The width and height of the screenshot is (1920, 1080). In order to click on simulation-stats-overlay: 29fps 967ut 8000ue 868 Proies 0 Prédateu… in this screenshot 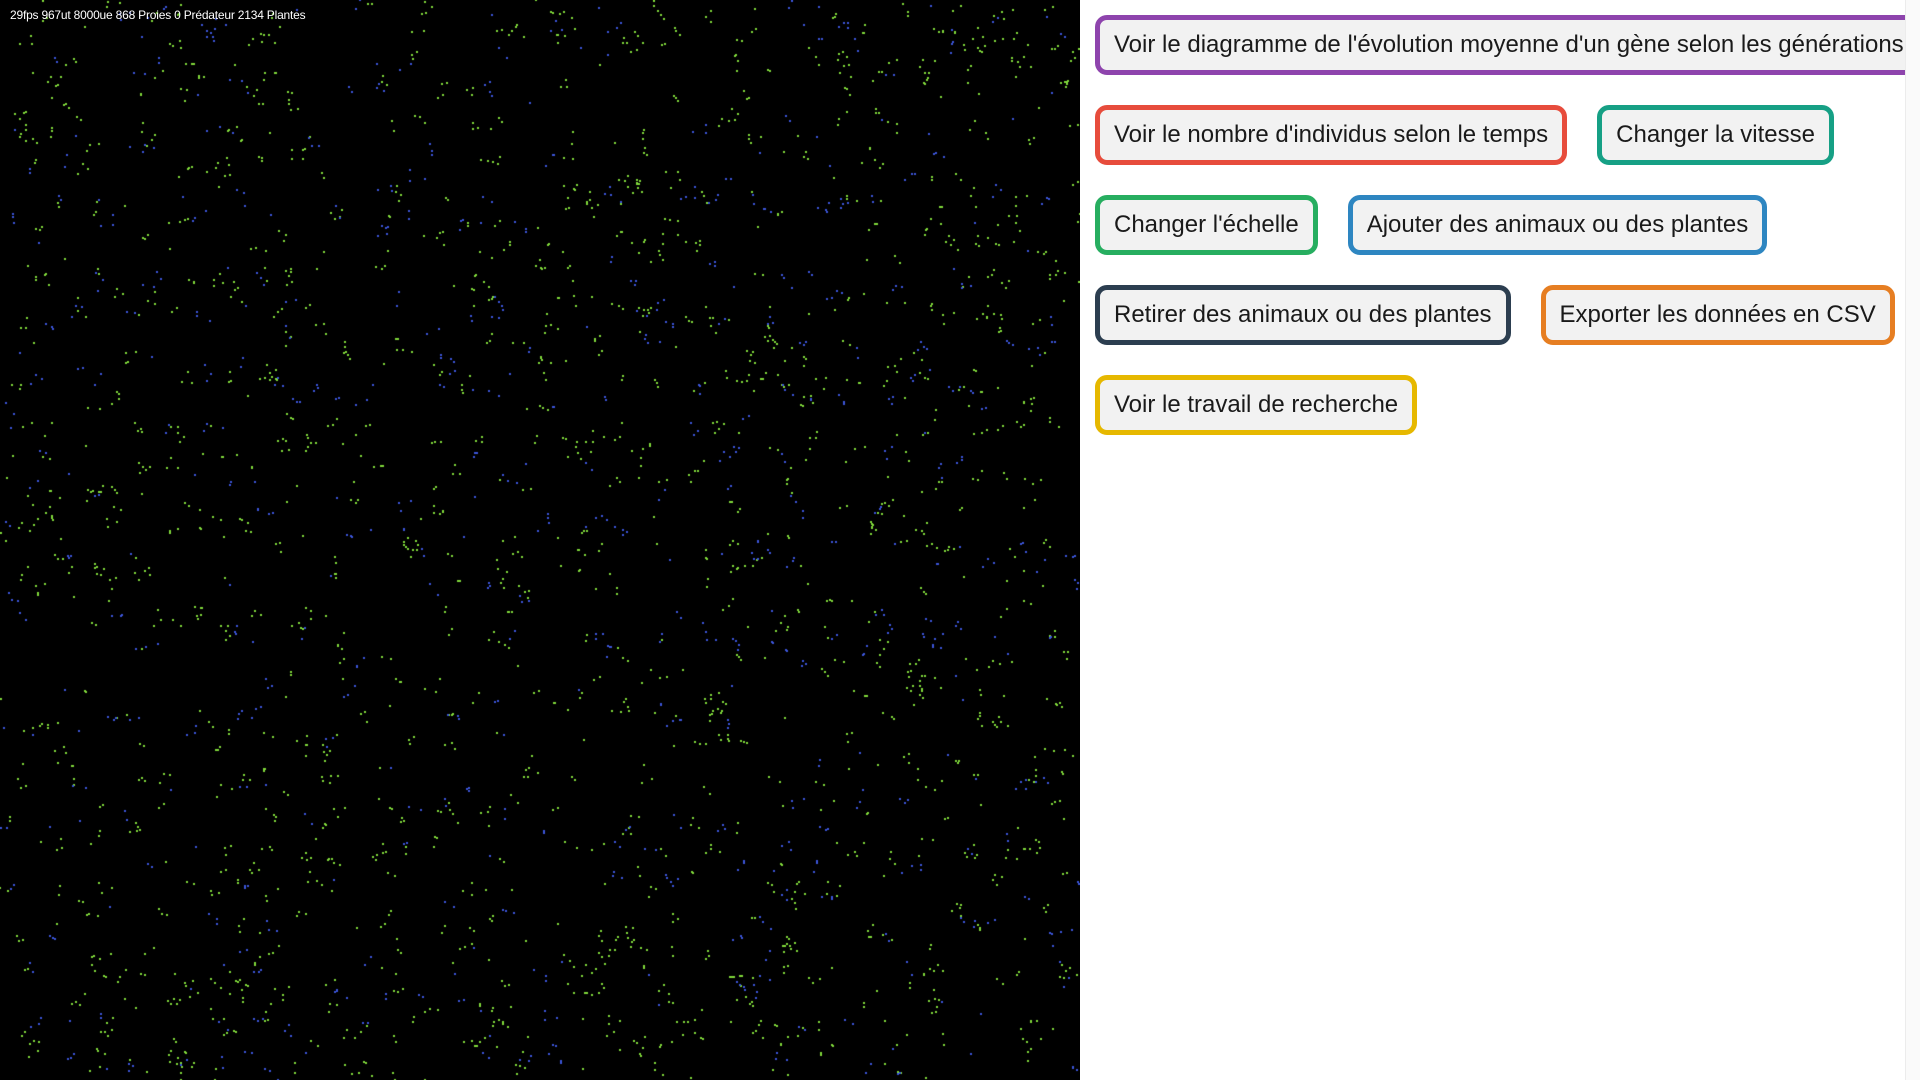, I will do `click(158, 15)`.